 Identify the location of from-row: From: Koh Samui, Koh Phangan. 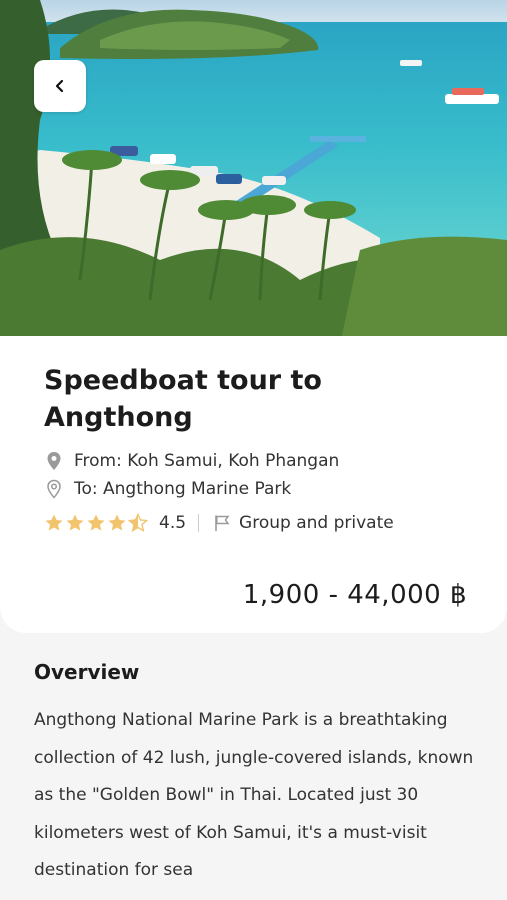
(191, 461).